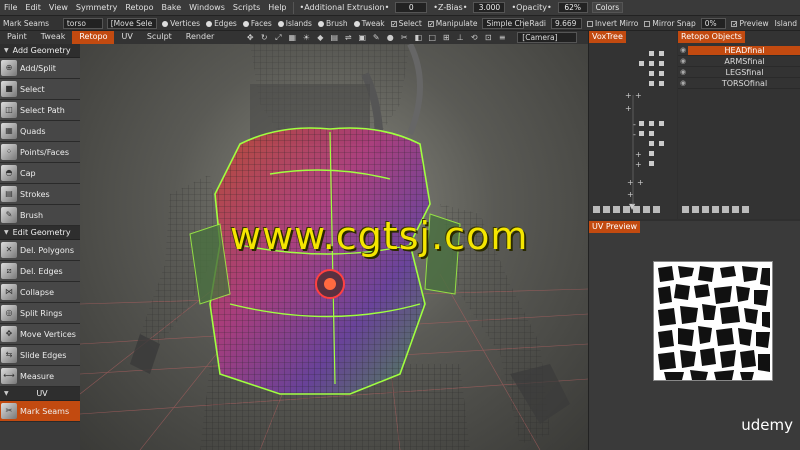 The width and height of the screenshot is (800, 450). Describe the element at coordinates (171, 7) in the screenshot. I see `menu-bake: Bake` at that location.